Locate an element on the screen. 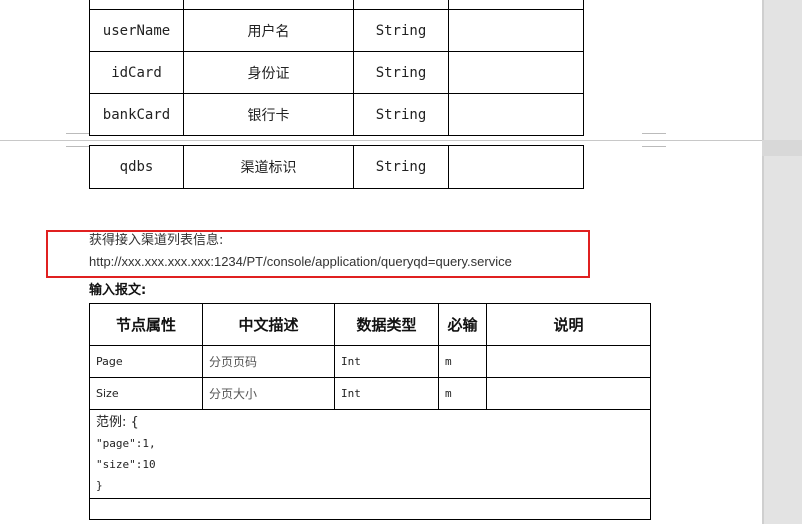 The height and width of the screenshot is (524, 802). page-break-shadow is located at coordinates (782, 148).